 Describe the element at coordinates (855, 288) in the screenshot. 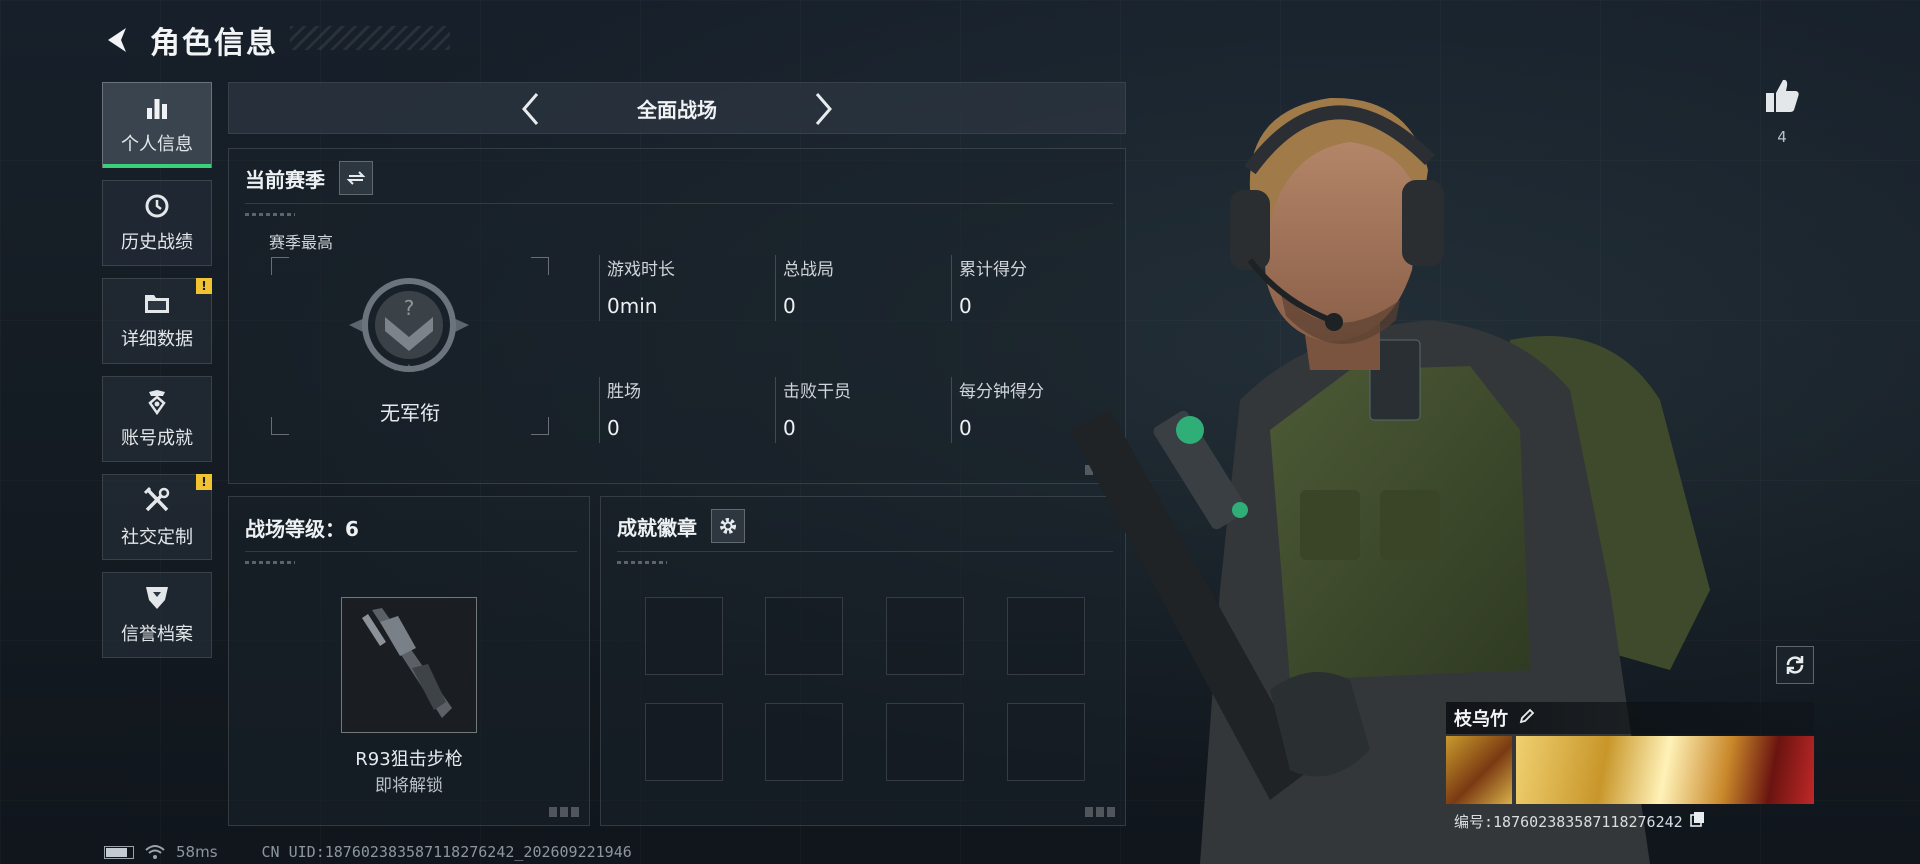

I see `stat-total-matches: 总战局 0` at that location.